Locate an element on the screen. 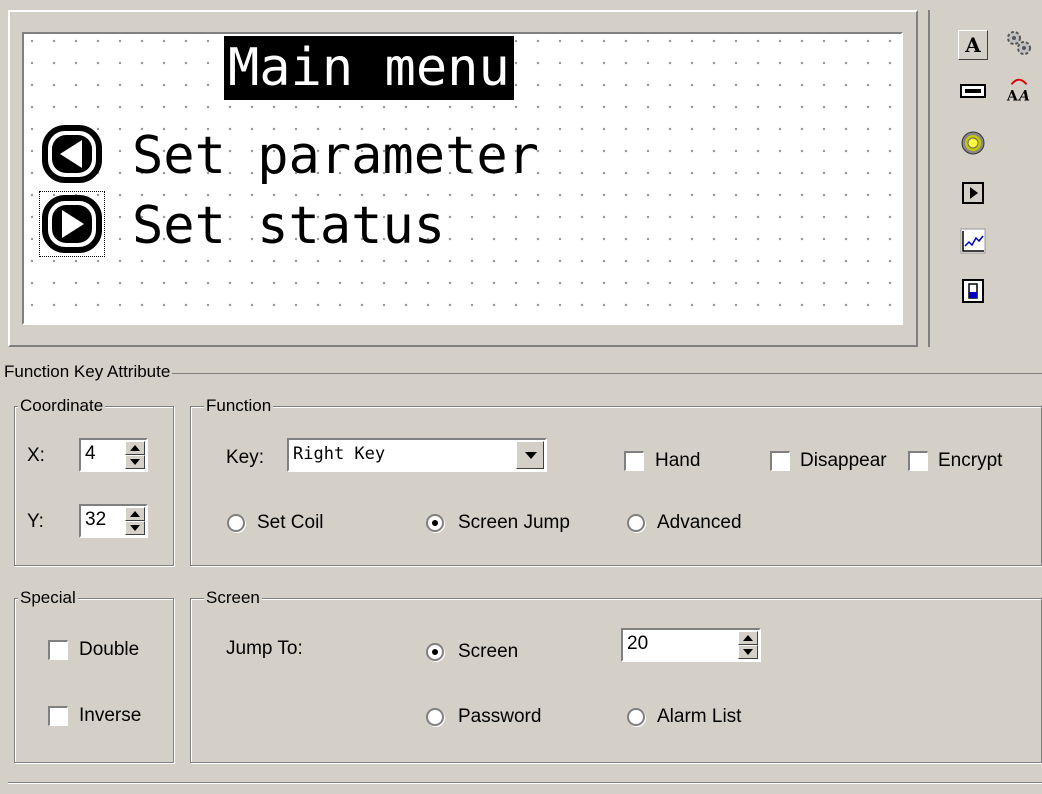  trend-graph-tool-button is located at coordinates (973, 241).